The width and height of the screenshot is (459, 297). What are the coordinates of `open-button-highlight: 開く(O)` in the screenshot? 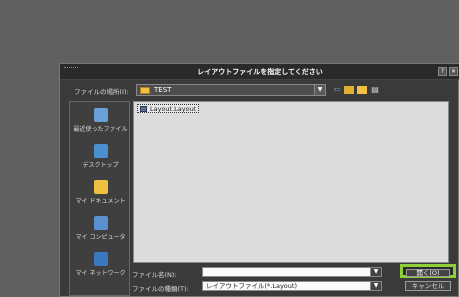 It's located at (428, 271).